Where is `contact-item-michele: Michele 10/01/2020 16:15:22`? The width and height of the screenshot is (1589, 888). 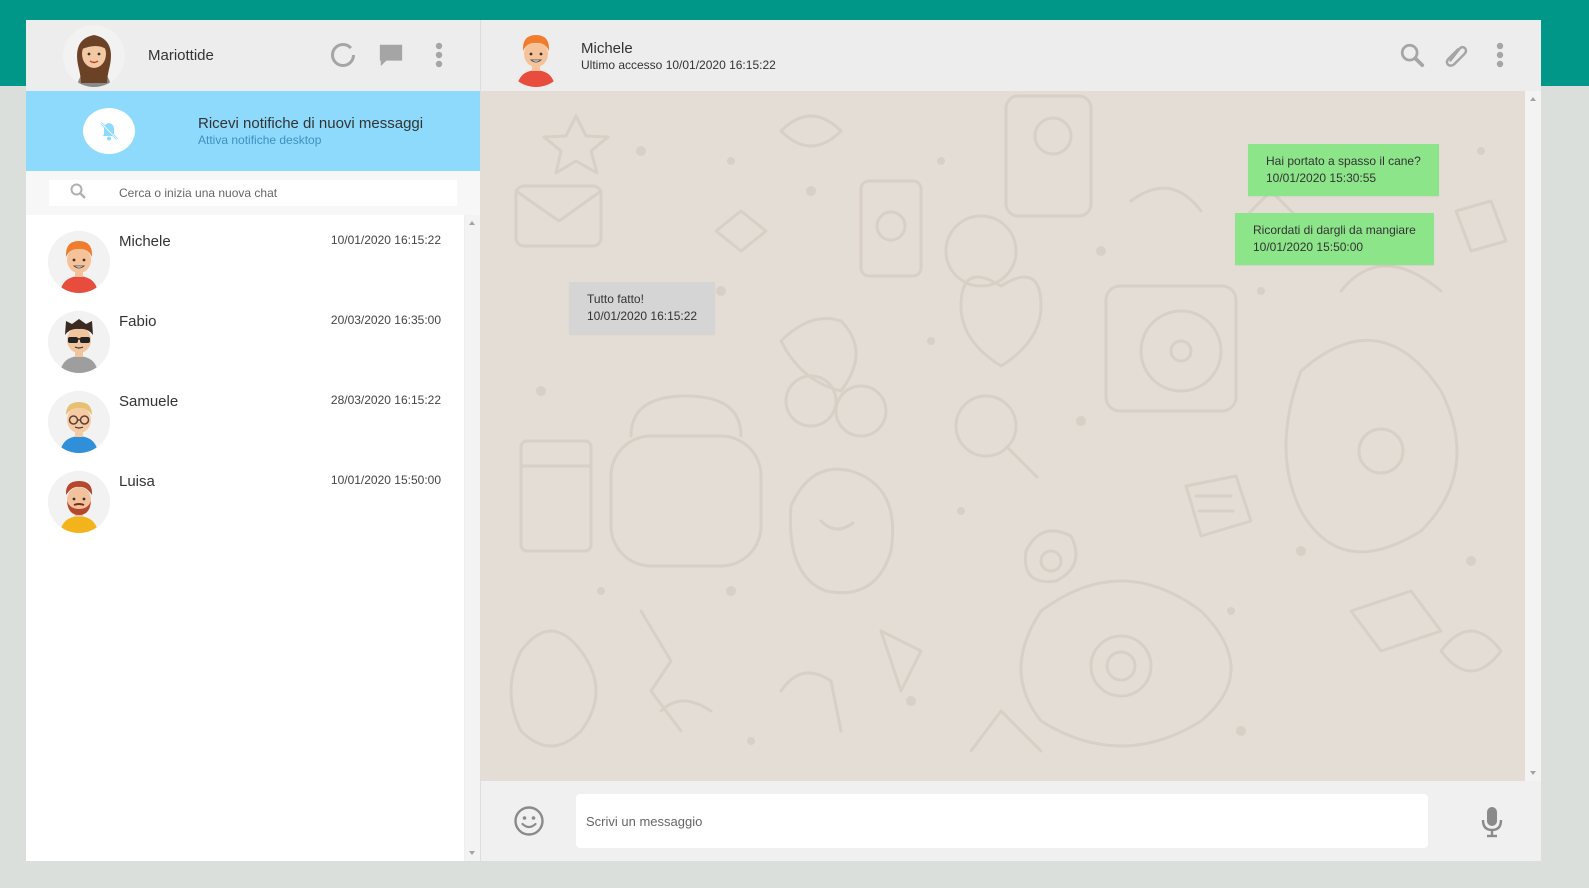 contact-item-michele: Michele 10/01/2020 16:15:22 is located at coordinates (245, 263).